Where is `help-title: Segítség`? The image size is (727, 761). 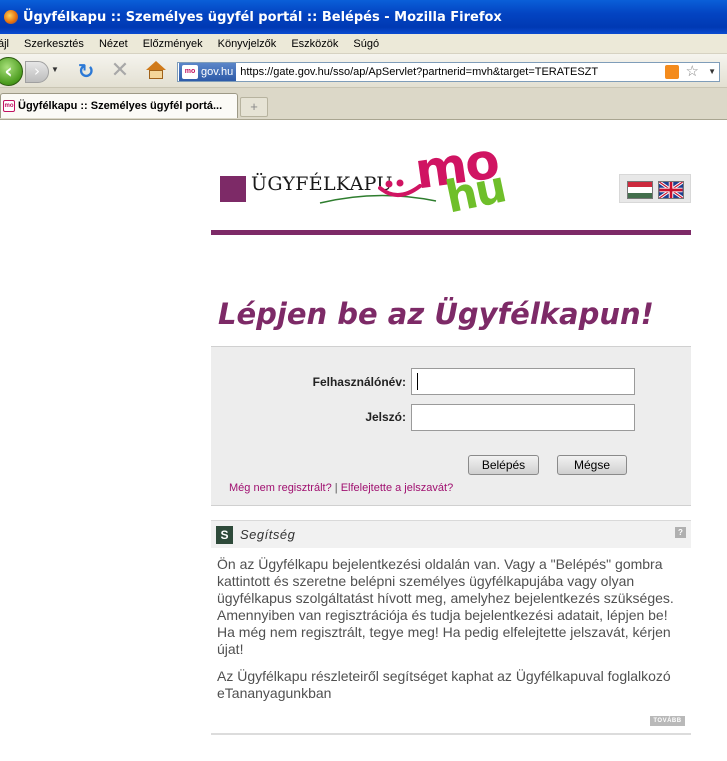
help-title: Segítség is located at coordinates (268, 534).